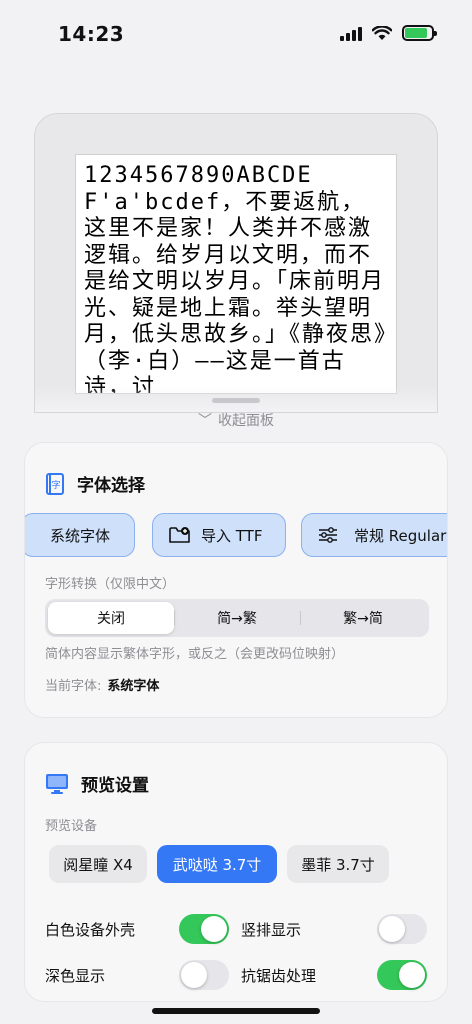 This screenshot has width=472, height=1024. I want to click on monitor-icon, so click(57, 783).